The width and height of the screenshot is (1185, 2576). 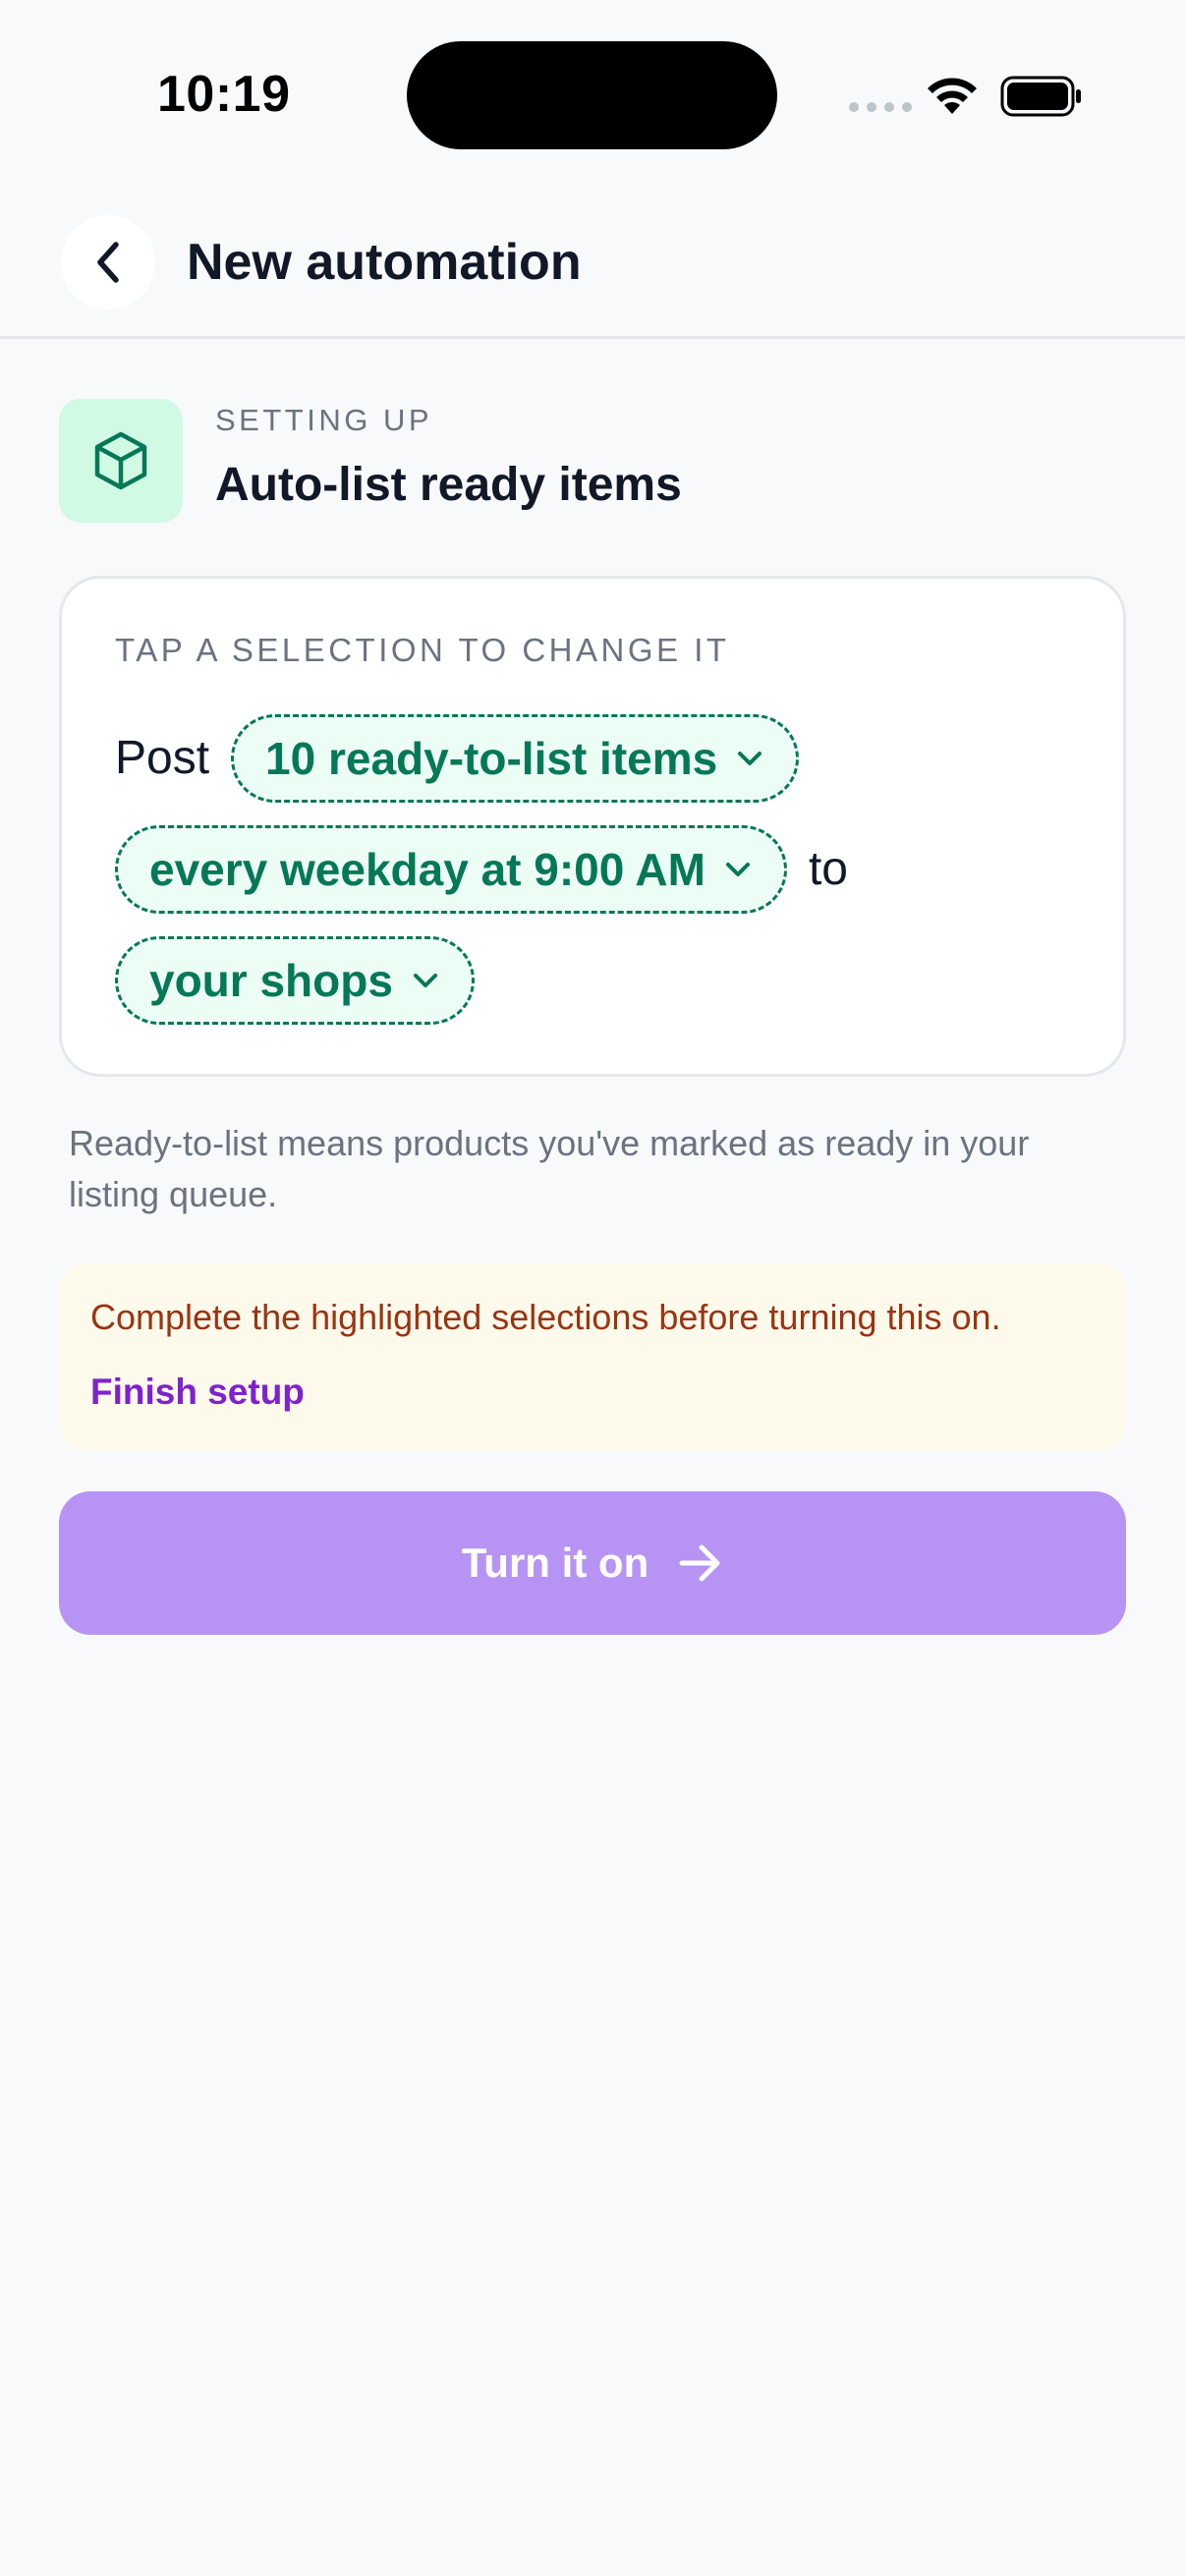 I want to click on sentence-word-to: to, so click(x=828, y=869).